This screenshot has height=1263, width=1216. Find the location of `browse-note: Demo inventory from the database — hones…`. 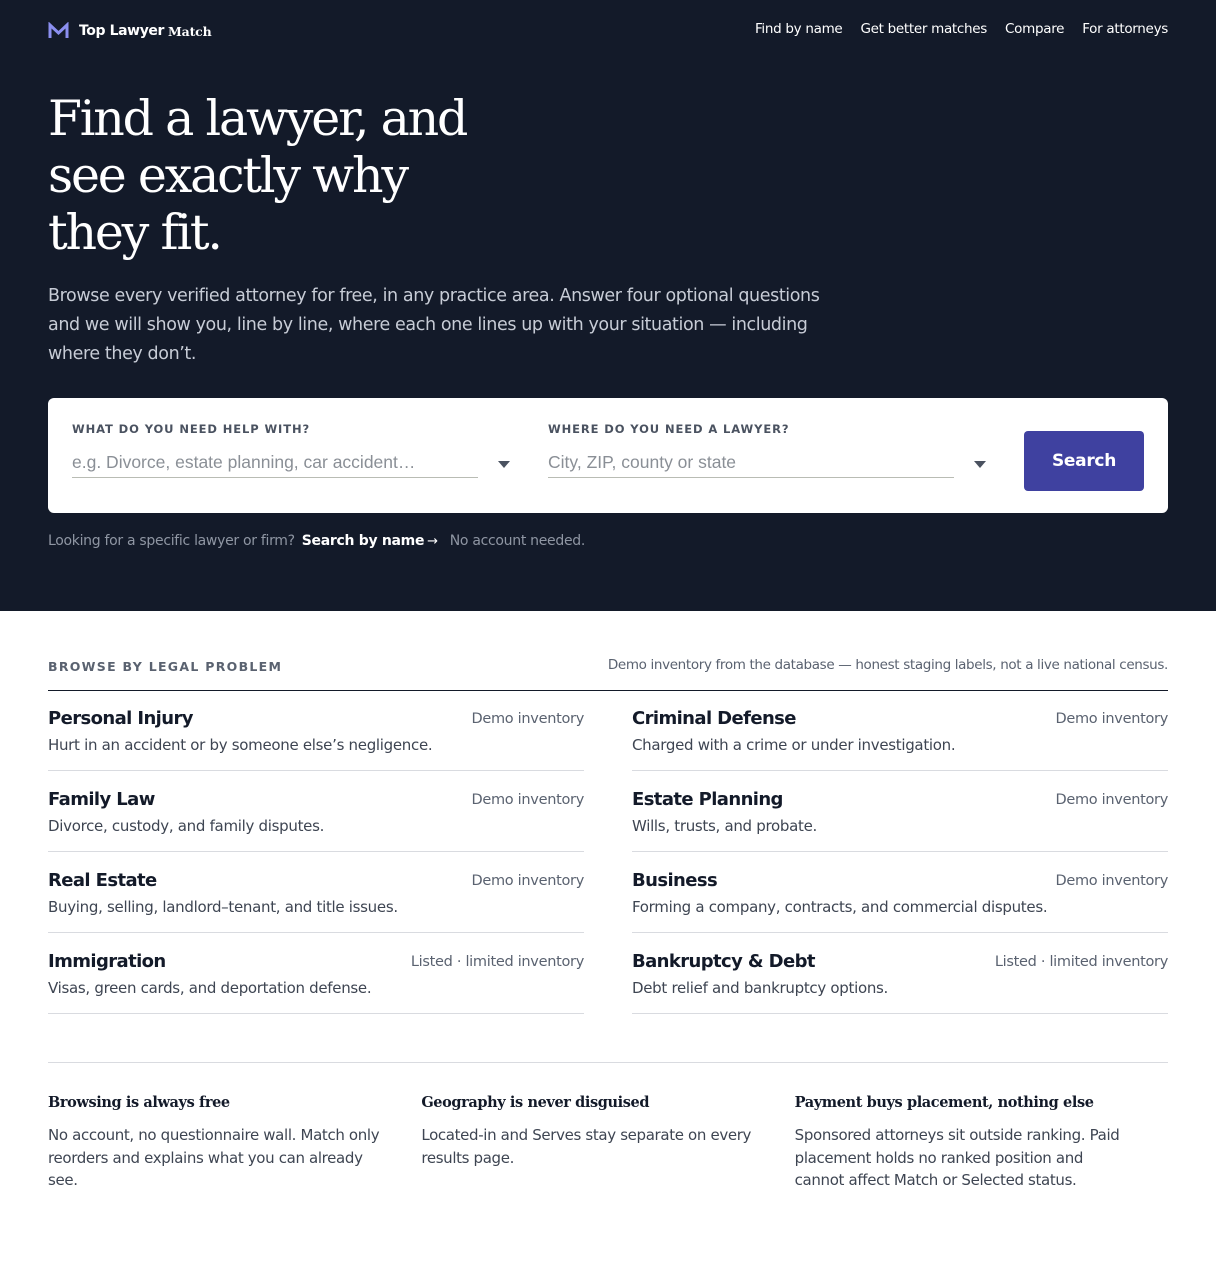

browse-note: Demo inventory from the database — hones… is located at coordinates (888, 665).